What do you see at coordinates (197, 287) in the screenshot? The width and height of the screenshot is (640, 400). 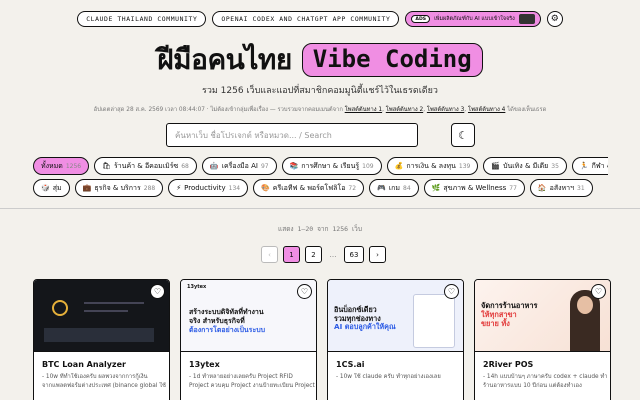 I see `thumb-logo: 13ytex` at bounding box center [197, 287].